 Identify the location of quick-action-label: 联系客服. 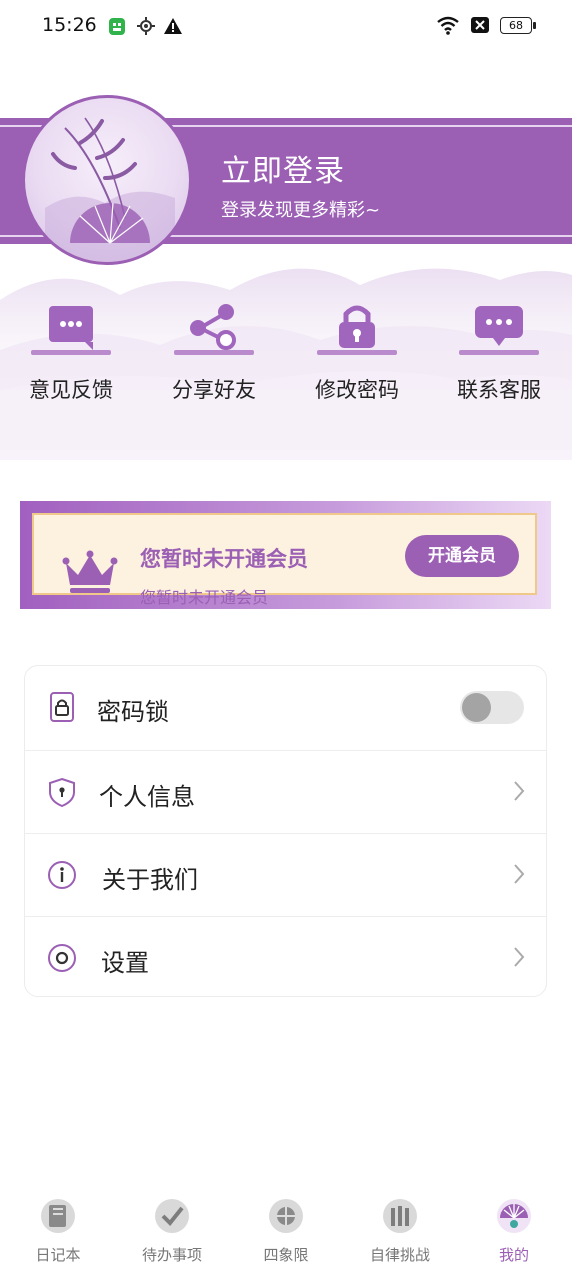
(499, 390).